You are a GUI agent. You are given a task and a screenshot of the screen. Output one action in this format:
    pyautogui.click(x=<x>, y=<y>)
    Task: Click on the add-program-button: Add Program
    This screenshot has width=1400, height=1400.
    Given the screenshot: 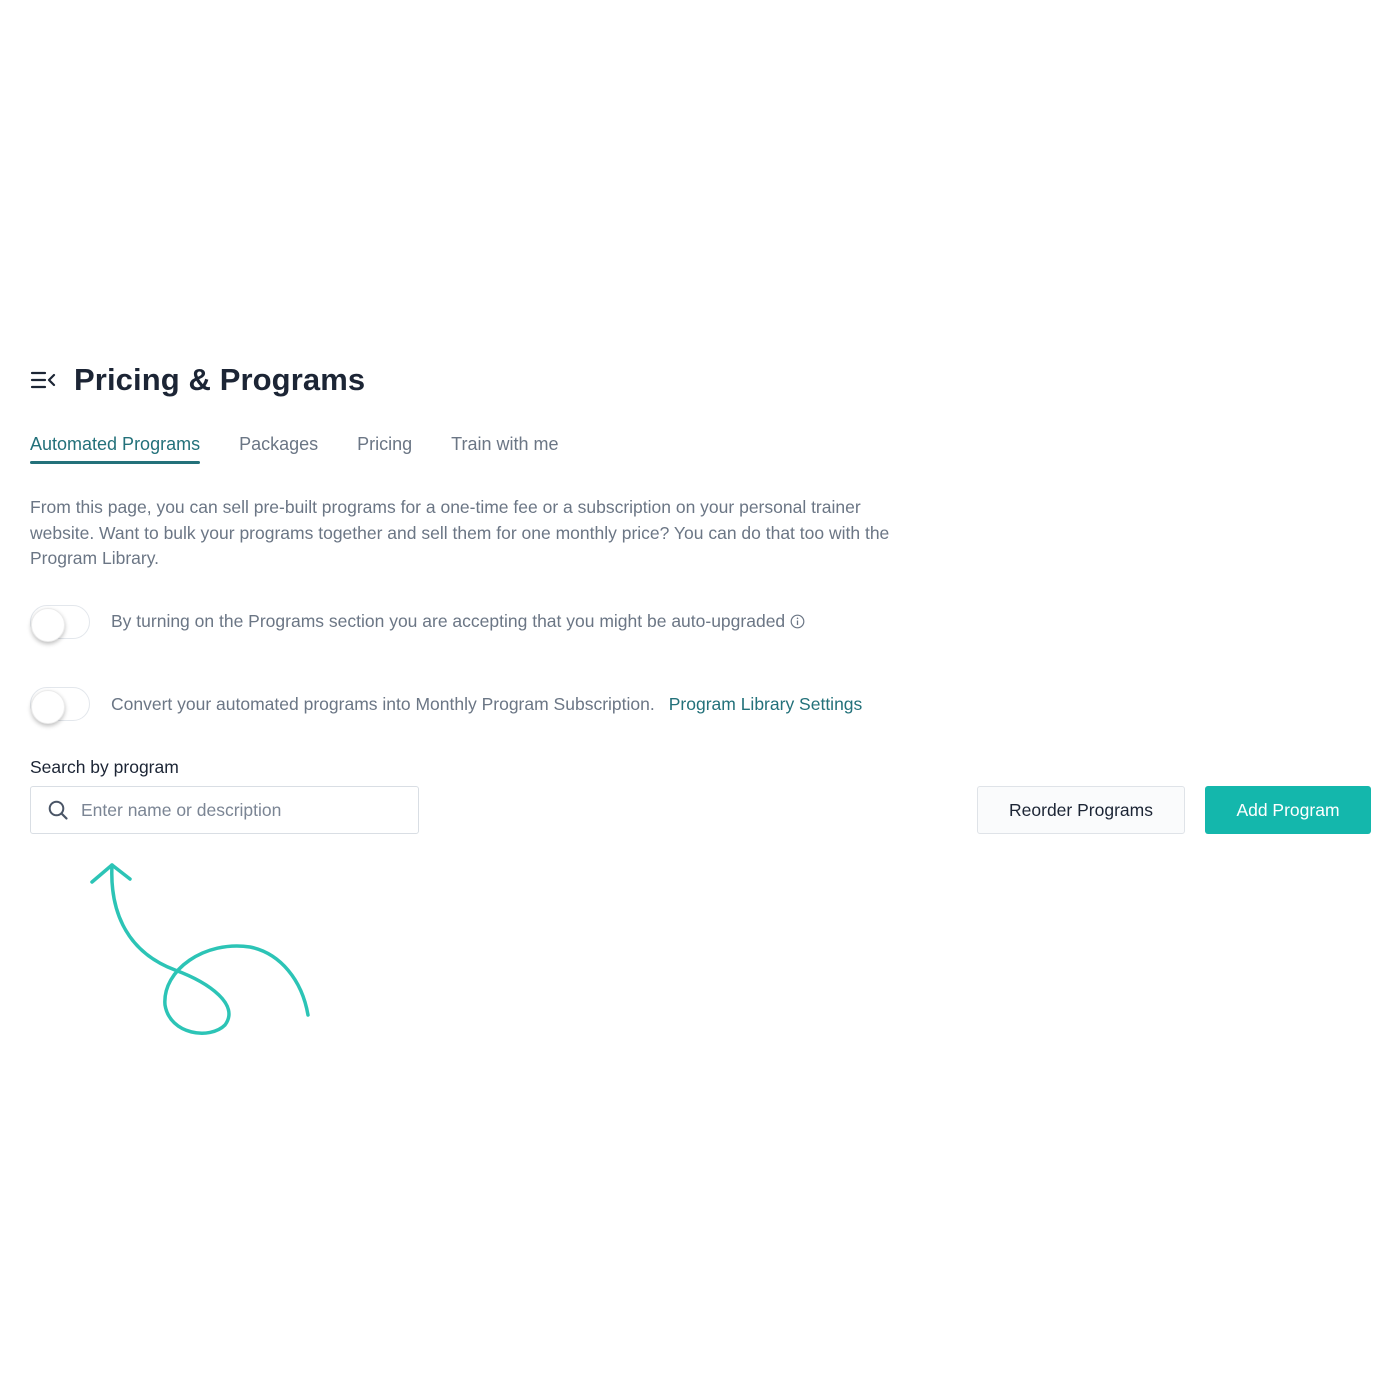 What is the action you would take?
    pyautogui.click(x=1288, y=810)
    